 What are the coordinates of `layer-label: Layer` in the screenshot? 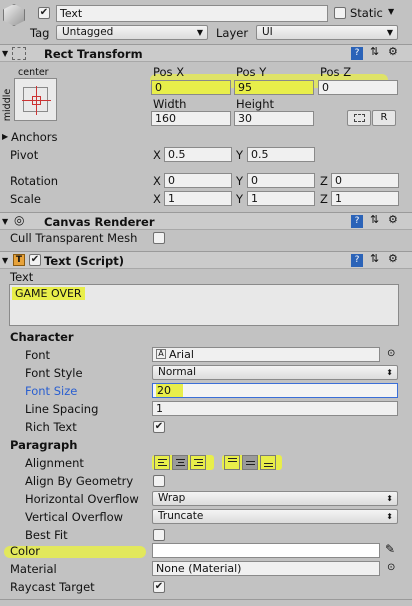 It's located at (232, 33).